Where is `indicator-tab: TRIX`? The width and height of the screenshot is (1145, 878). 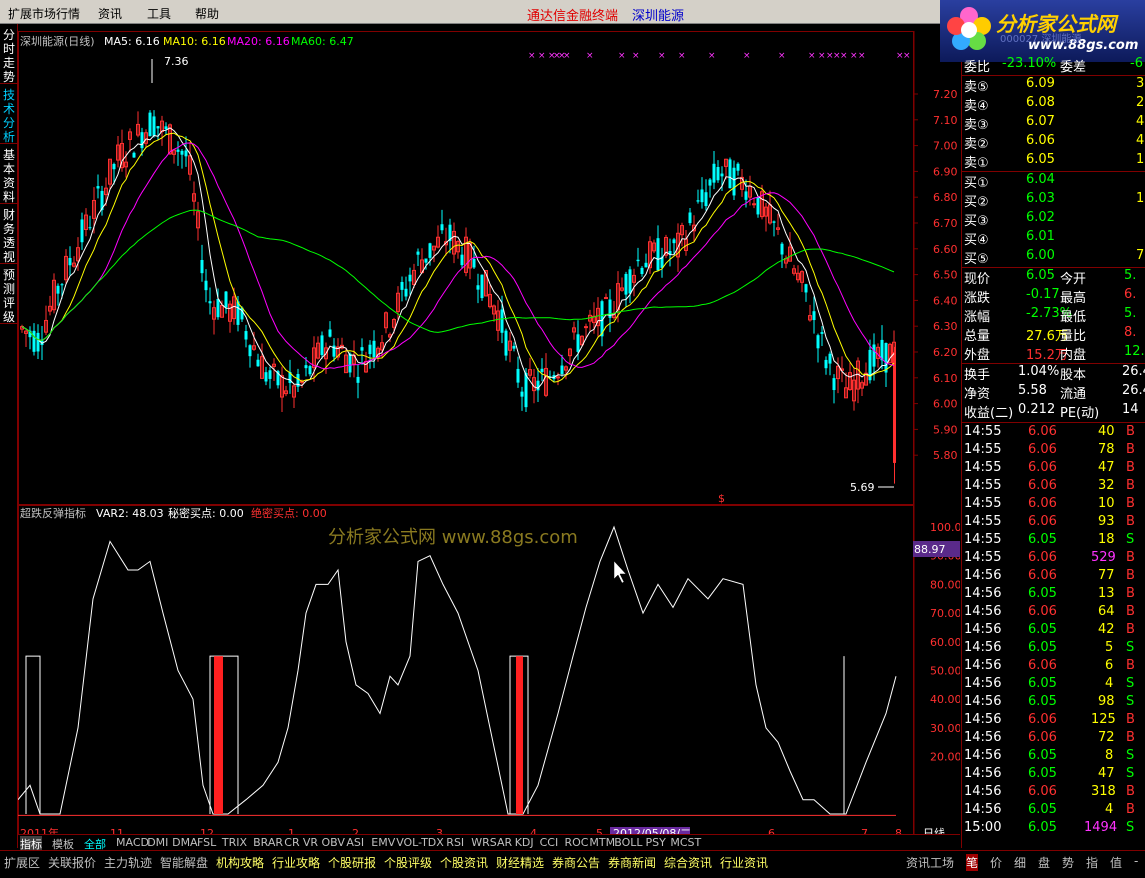 indicator-tab: TRIX is located at coordinates (234, 842).